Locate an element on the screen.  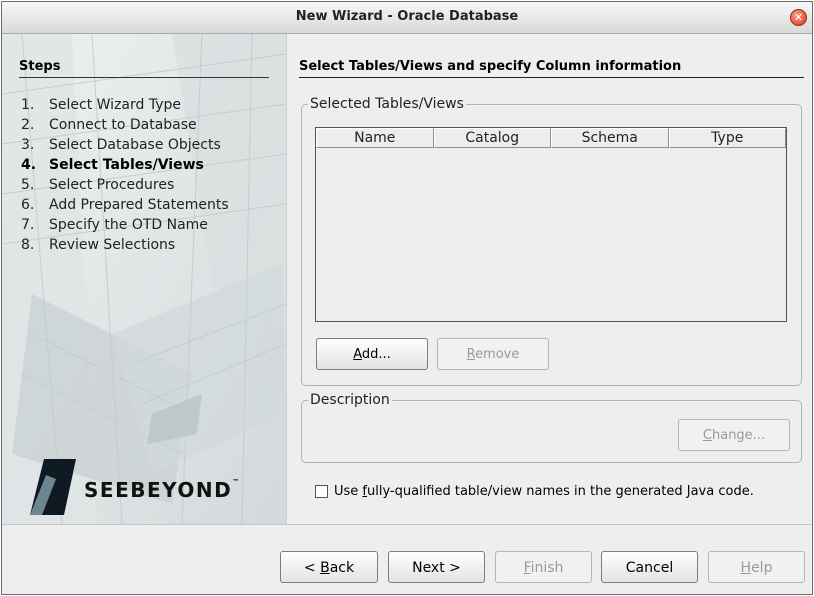
column-header-type: Type is located at coordinates (727, 138).